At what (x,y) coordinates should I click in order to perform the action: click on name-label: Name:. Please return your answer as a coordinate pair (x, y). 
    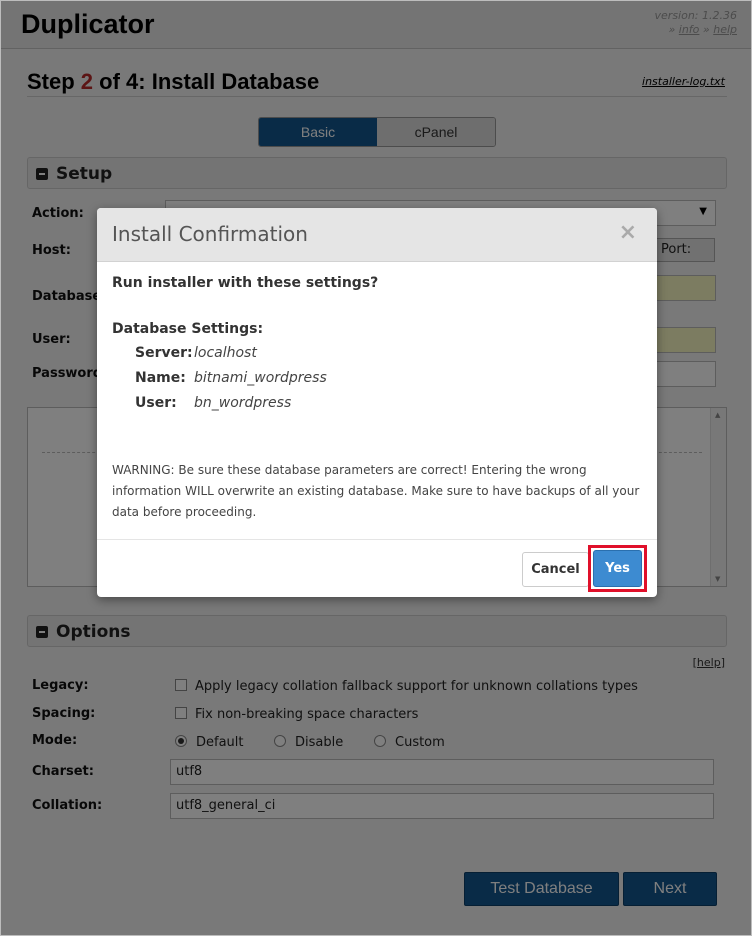
    Looking at the image, I should click on (160, 378).